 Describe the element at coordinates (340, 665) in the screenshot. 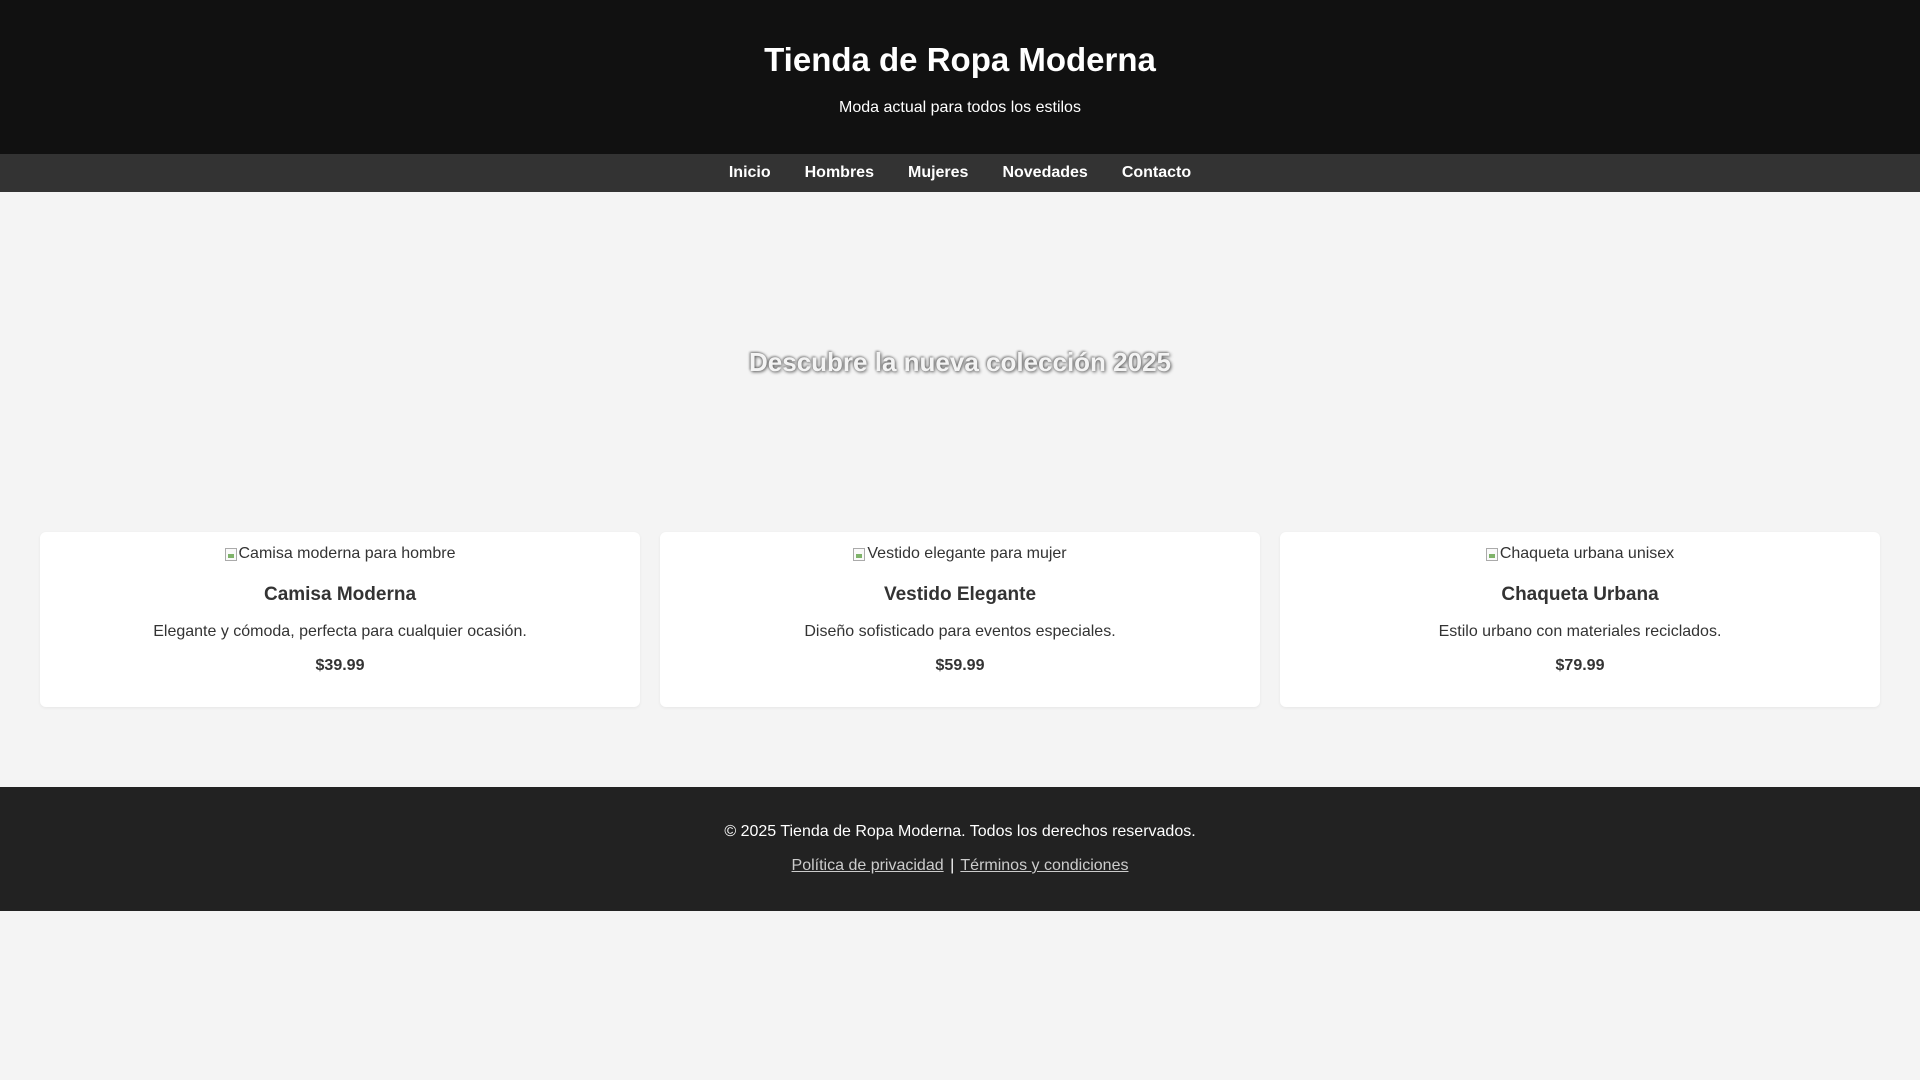

I see `product-price: $39.99` at that location.